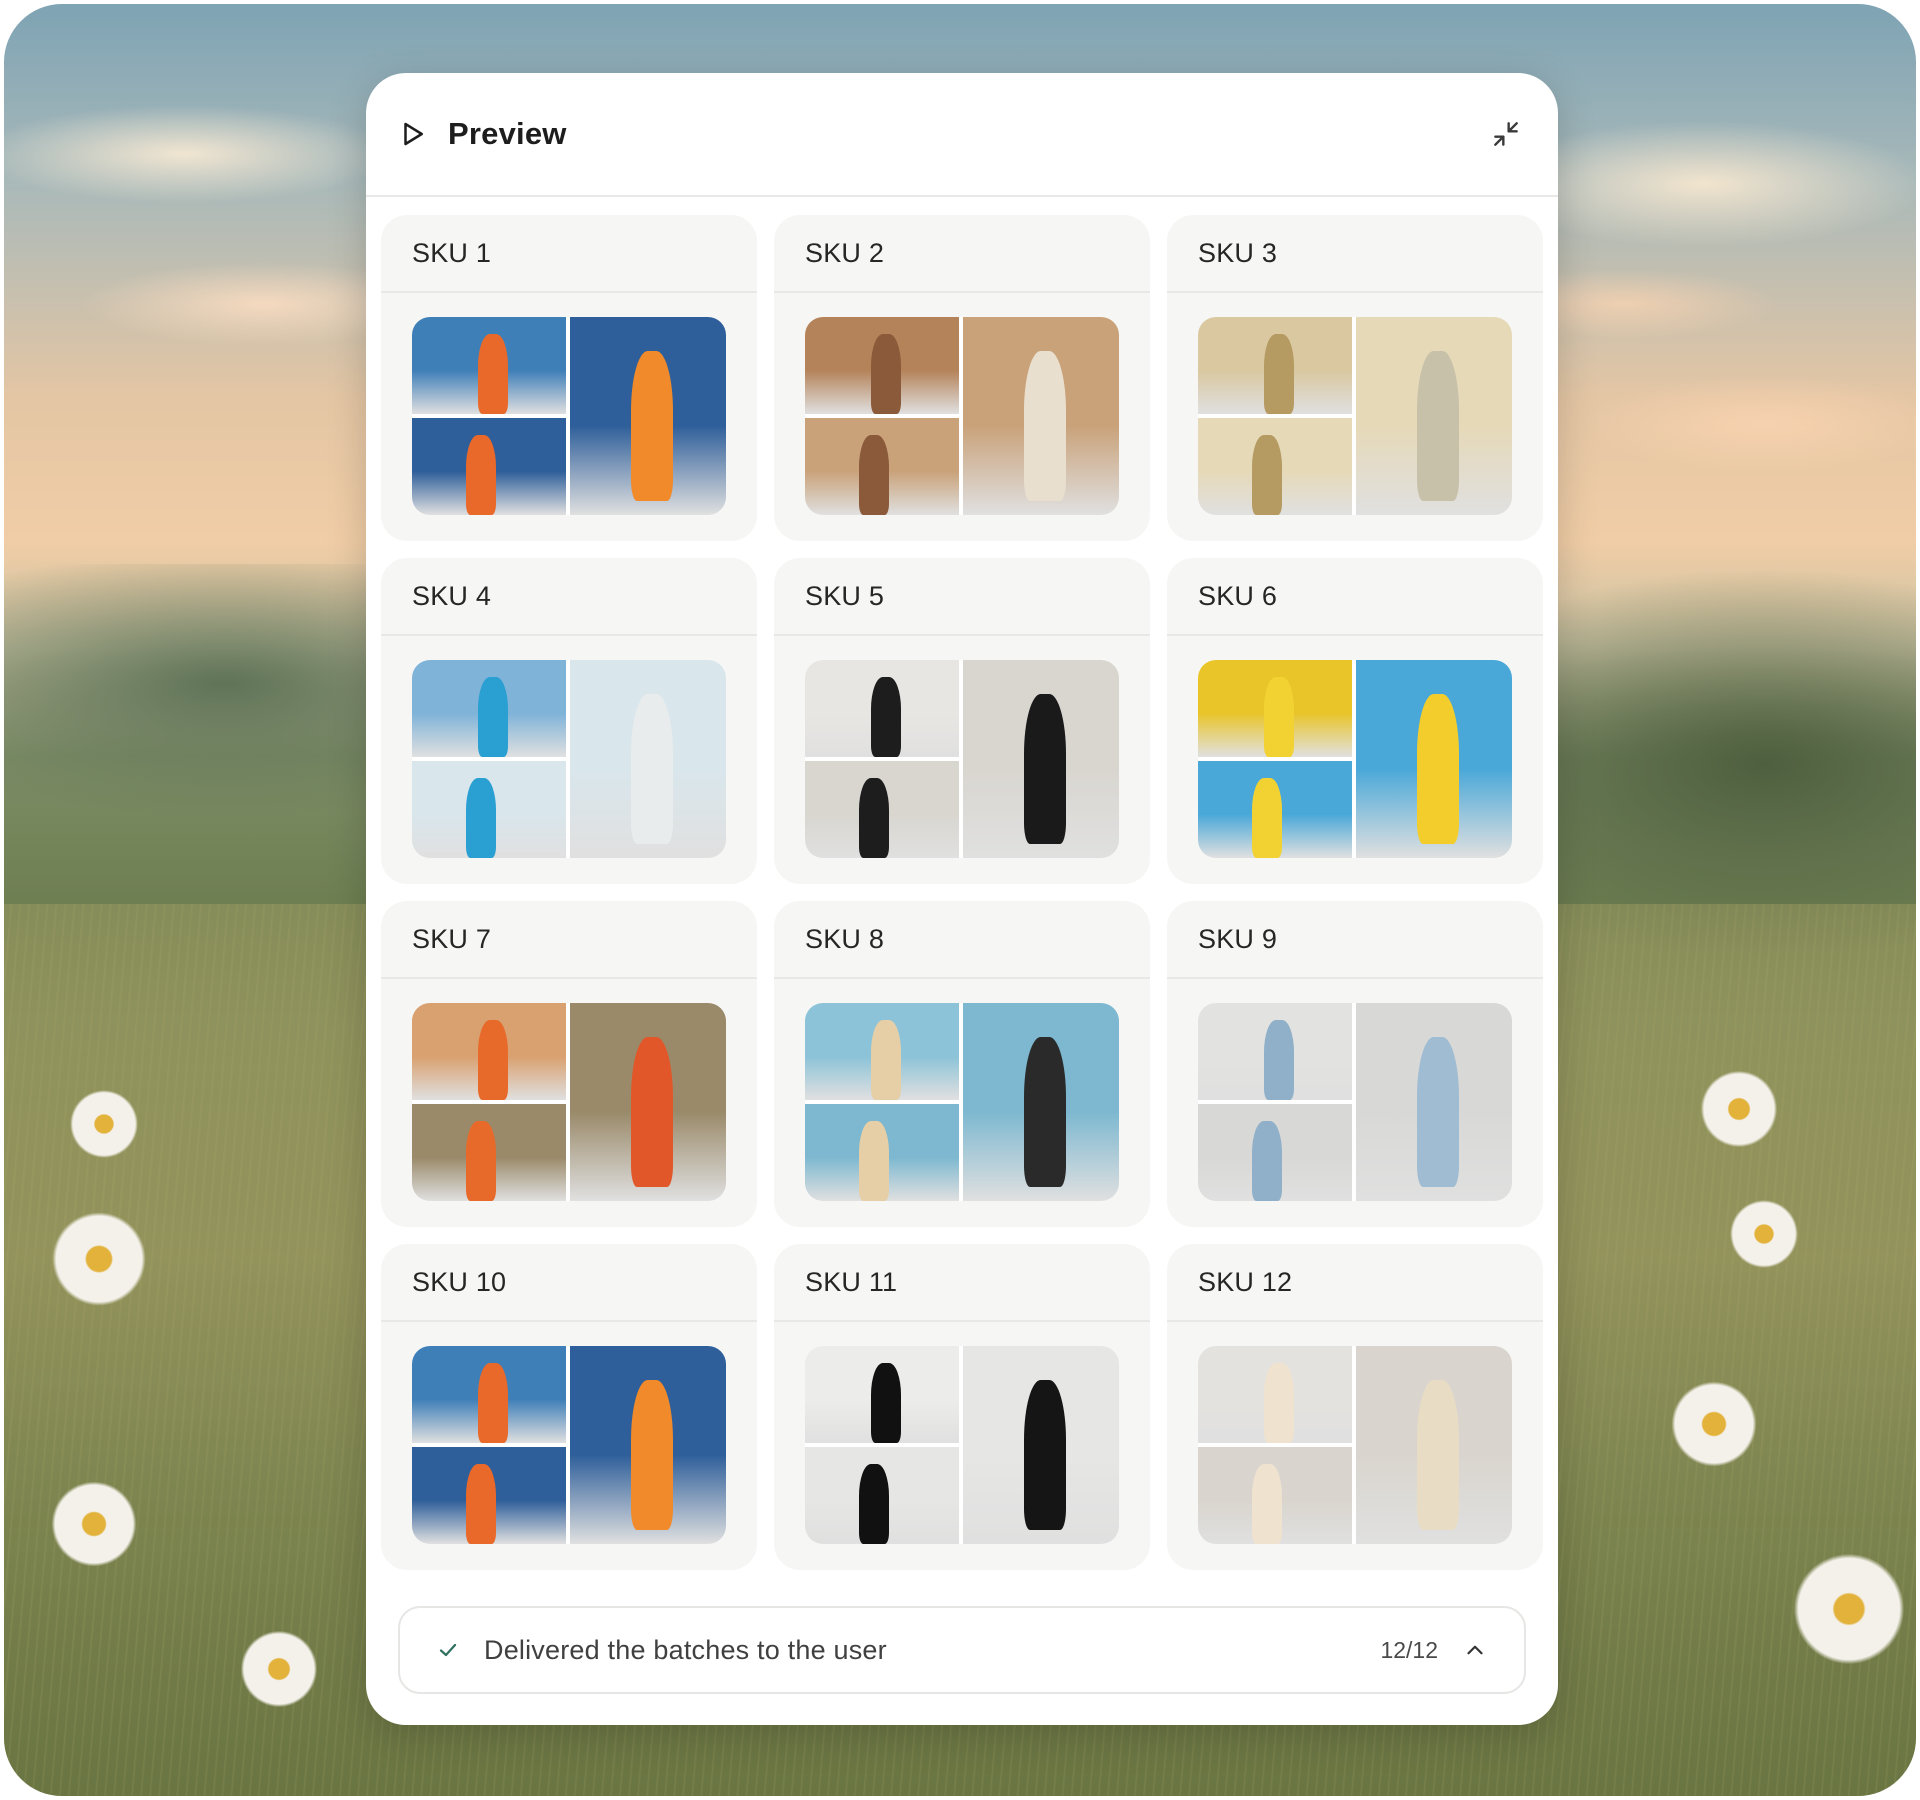 Image resolution: width=1920 pixels, height=1800 pixels. Describe the element at coordinates (1355, 1407) in the screenshot. I see `sku-card: SKU 12` at that location.